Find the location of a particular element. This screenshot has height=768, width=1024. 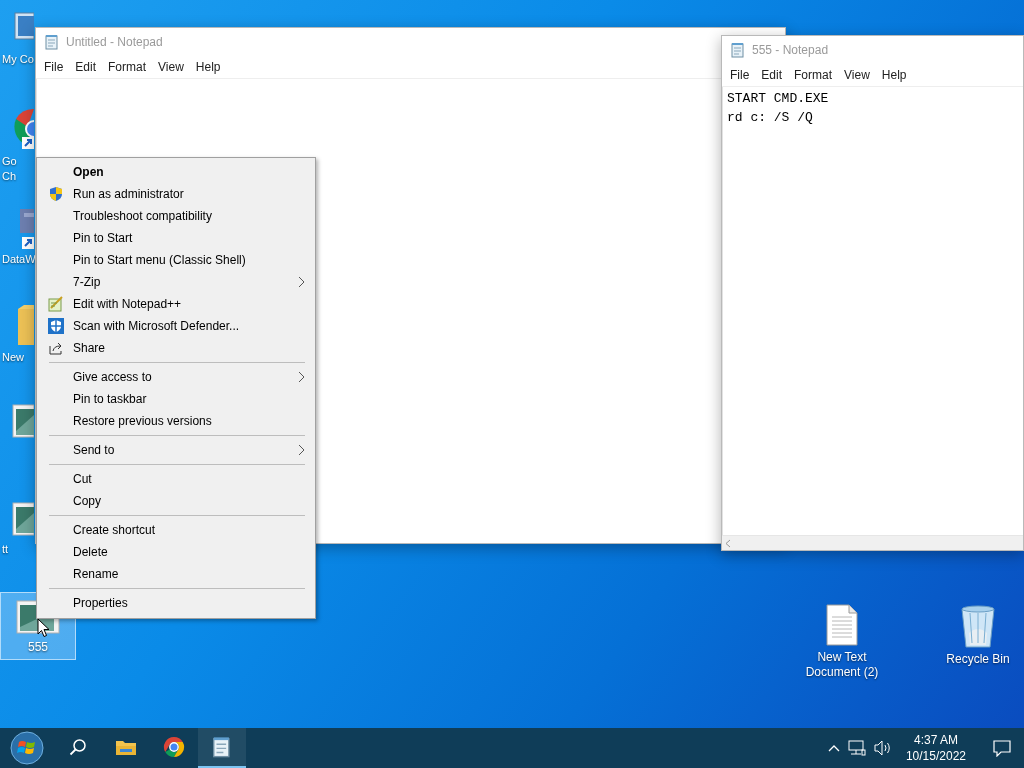

clock-time: 4:37 AM is located at coordinates (935, 740).